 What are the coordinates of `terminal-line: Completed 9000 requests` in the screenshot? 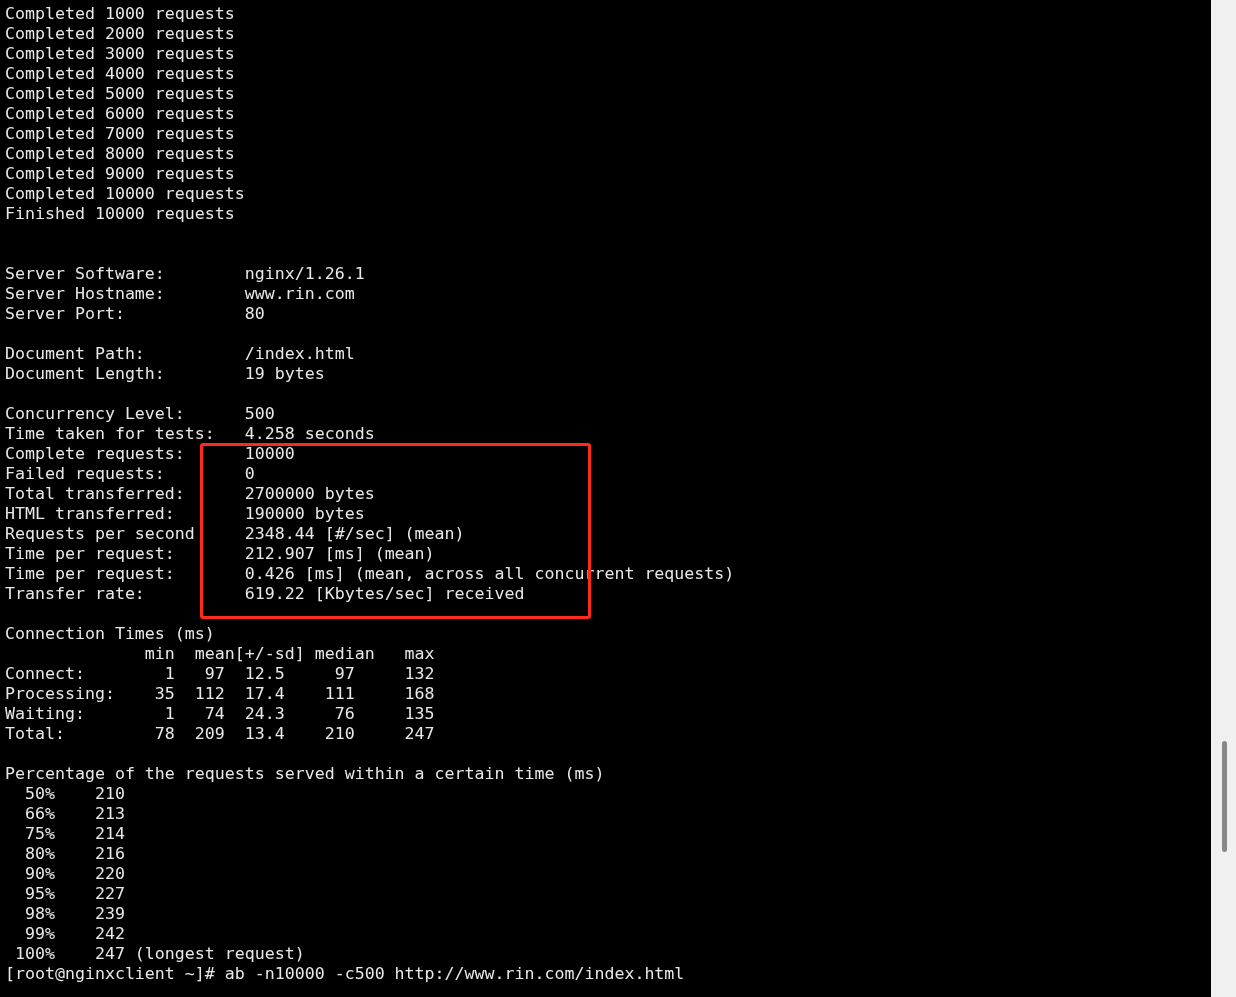 It's located at (120, 174).